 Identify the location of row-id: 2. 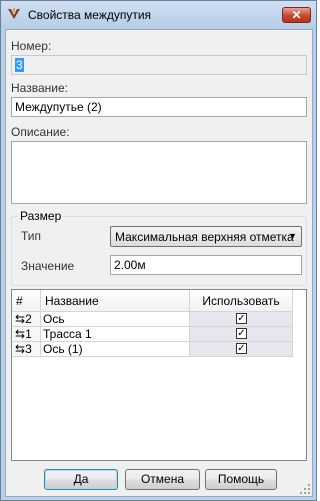
(28, 319).